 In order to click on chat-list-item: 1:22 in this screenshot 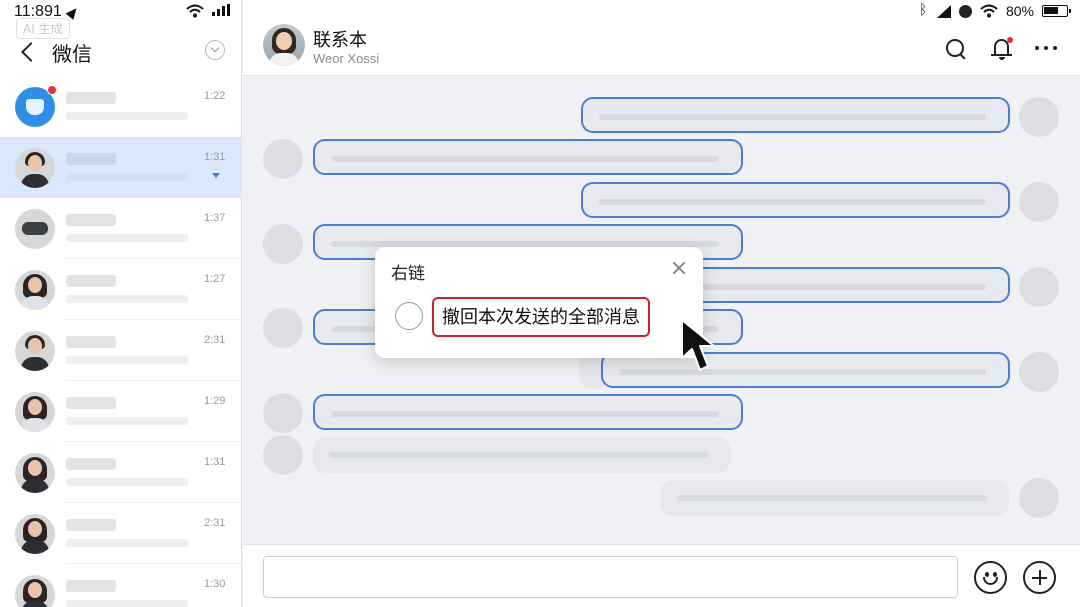, I will do `click(121, 106)`.